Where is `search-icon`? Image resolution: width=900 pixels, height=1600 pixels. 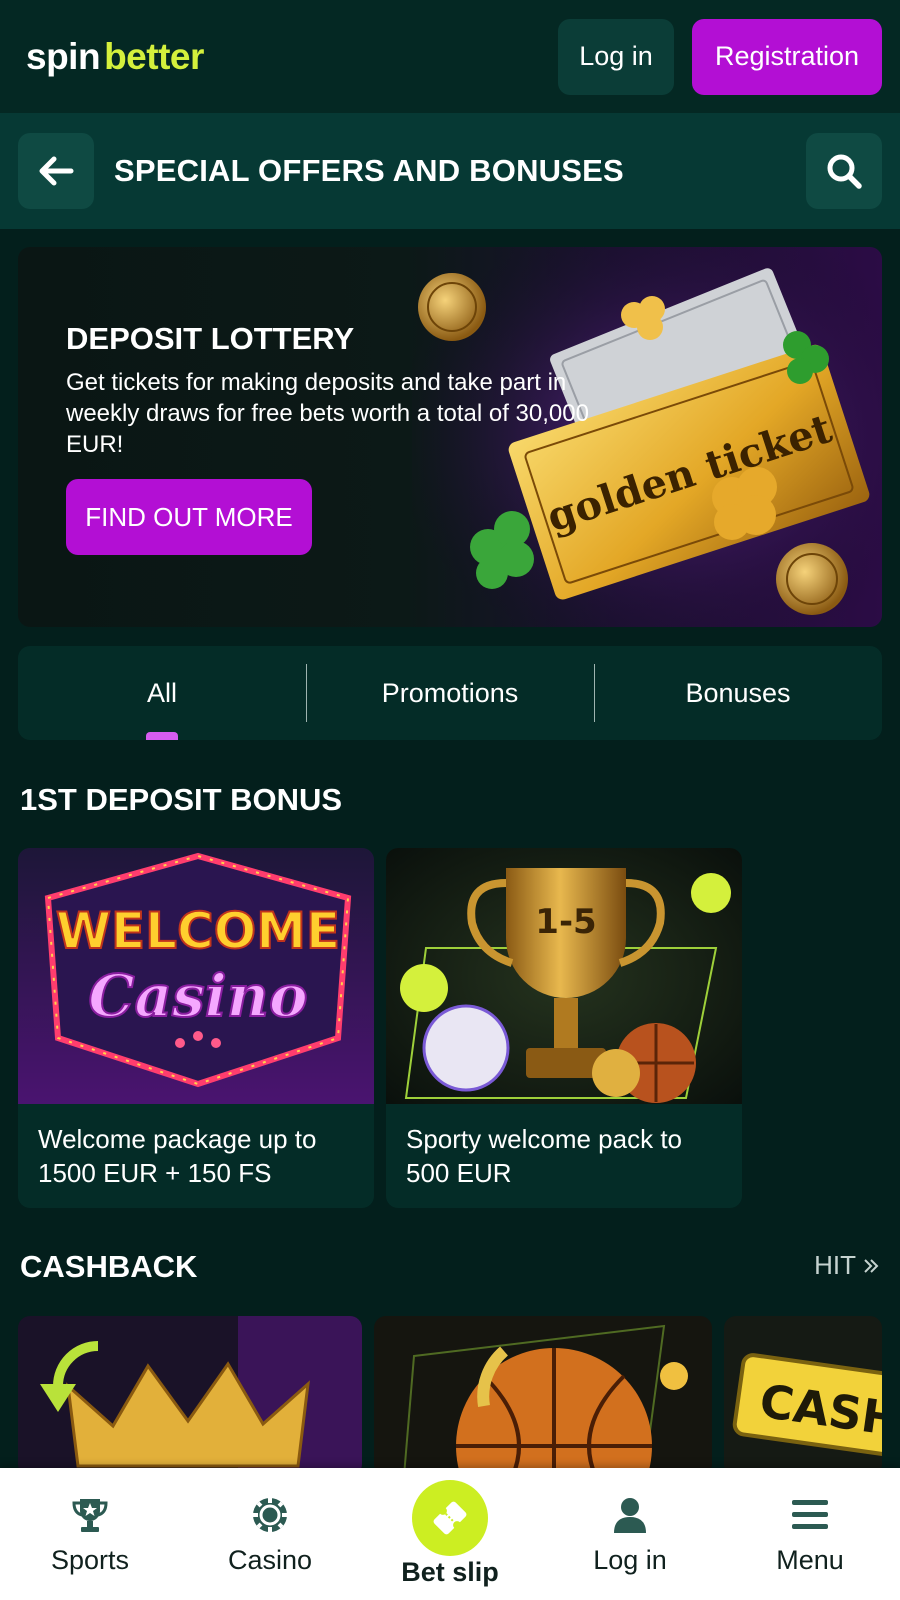
search-icon is located at coordinates (844, 171).